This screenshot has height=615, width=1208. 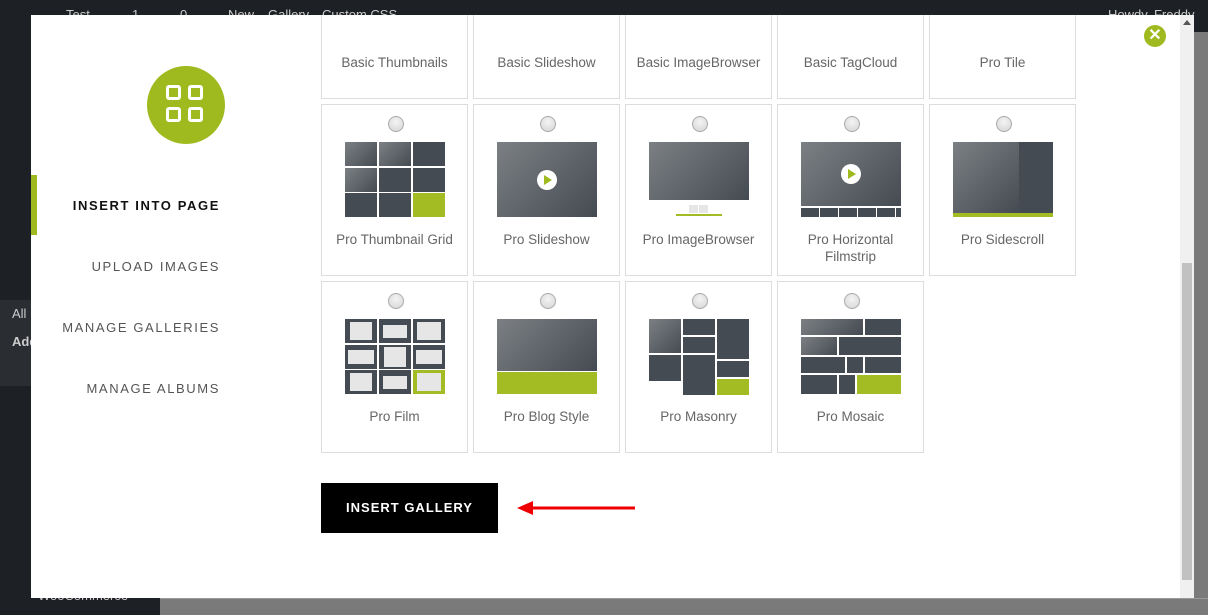 I want to click on display-type-card: Basic ImageBrowser, so click(x=698, y=57).